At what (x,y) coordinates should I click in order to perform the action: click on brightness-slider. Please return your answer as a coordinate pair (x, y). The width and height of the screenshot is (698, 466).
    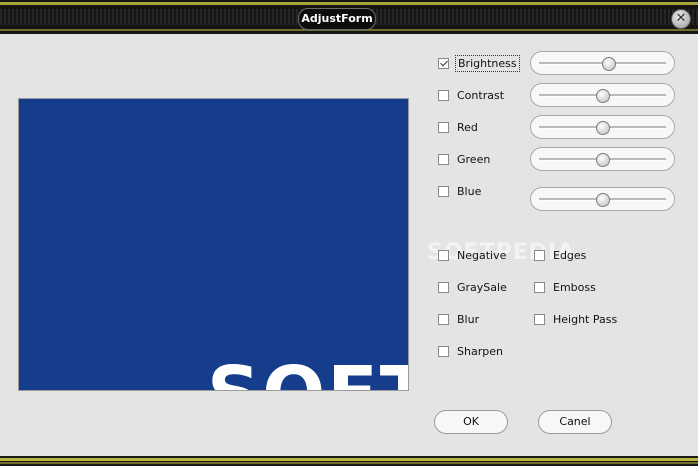
    Looking at the image, I should click on (602, 63).